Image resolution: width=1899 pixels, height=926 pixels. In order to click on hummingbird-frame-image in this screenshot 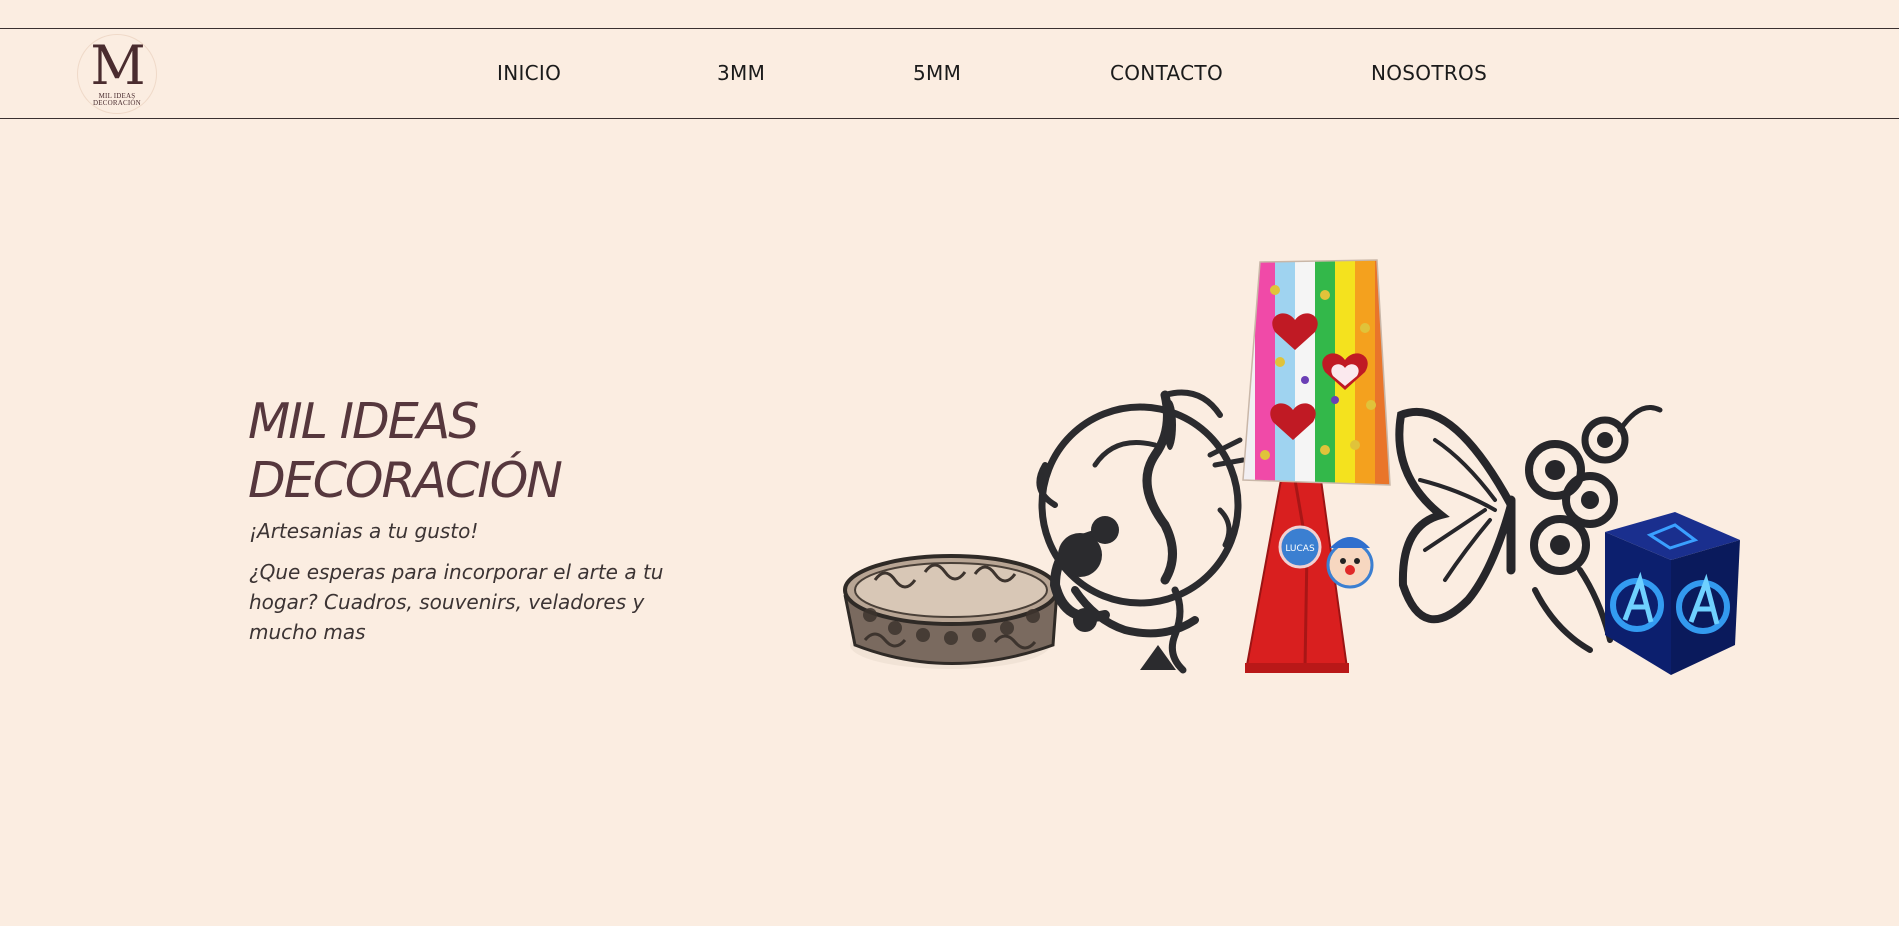, I will do `click(1141, 531)`.